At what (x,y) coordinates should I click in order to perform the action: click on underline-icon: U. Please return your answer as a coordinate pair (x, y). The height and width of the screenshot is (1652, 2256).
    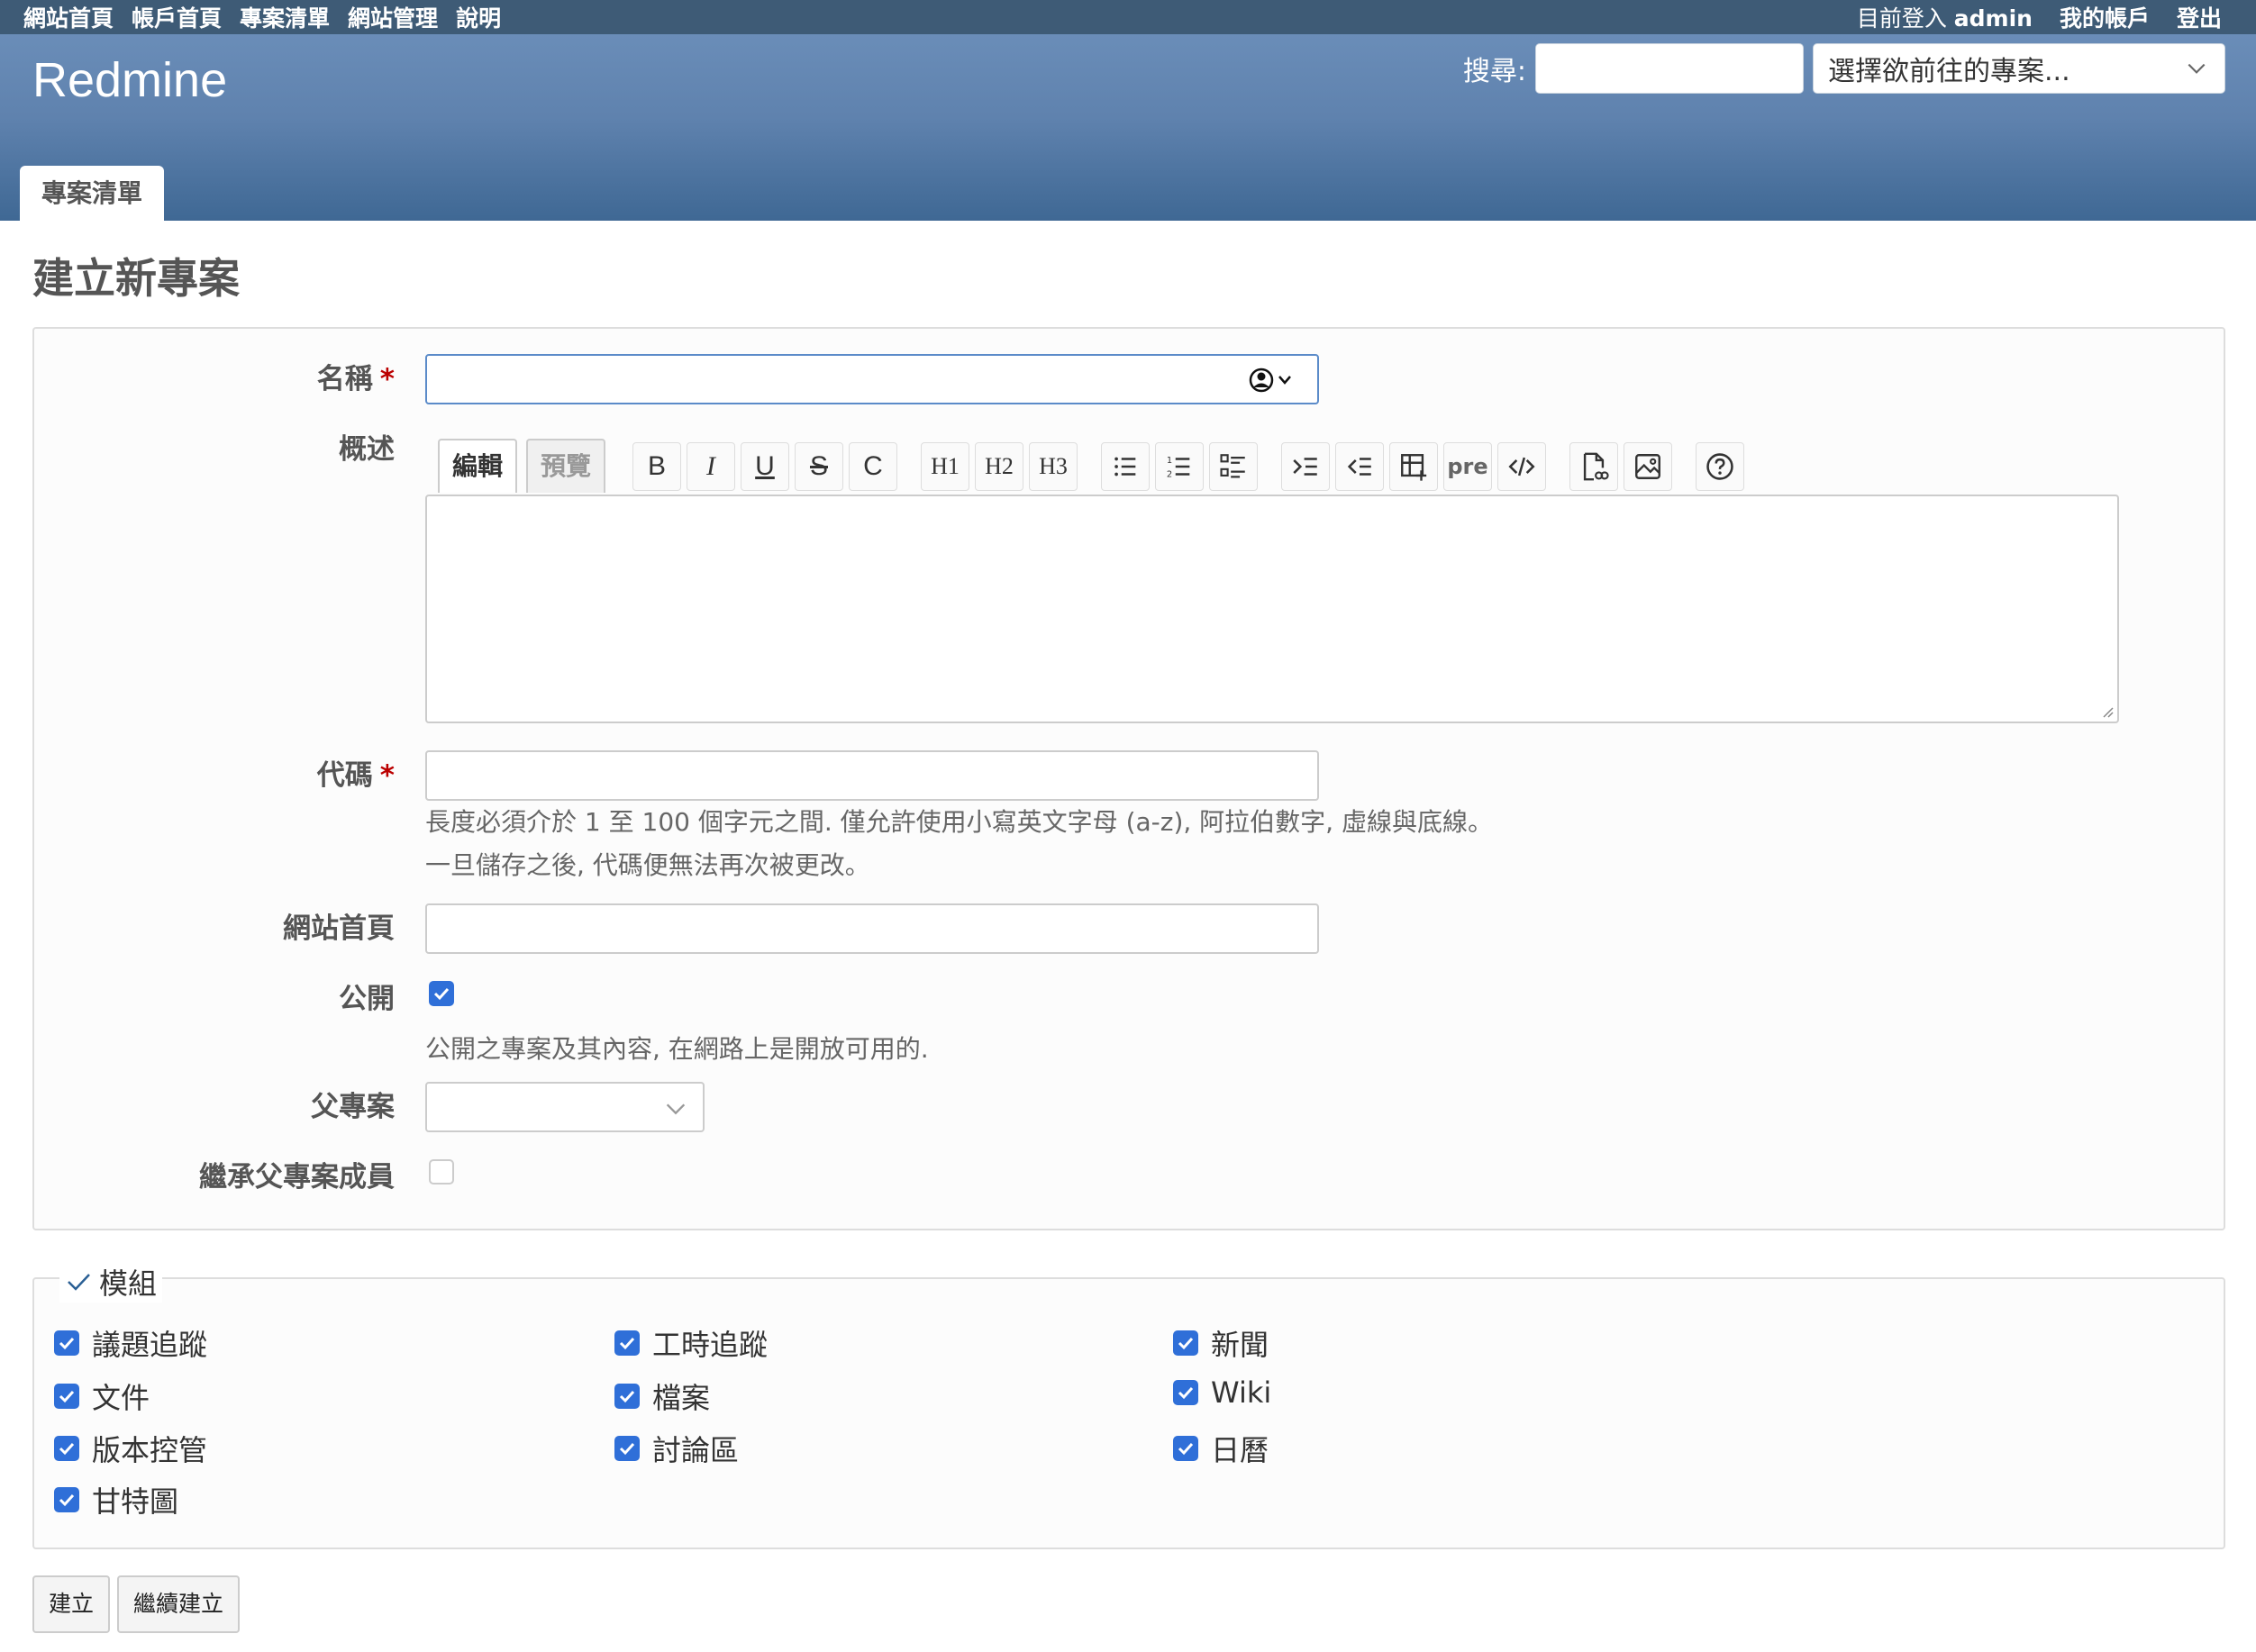
    Looking at the image, I should click on (765, 466).